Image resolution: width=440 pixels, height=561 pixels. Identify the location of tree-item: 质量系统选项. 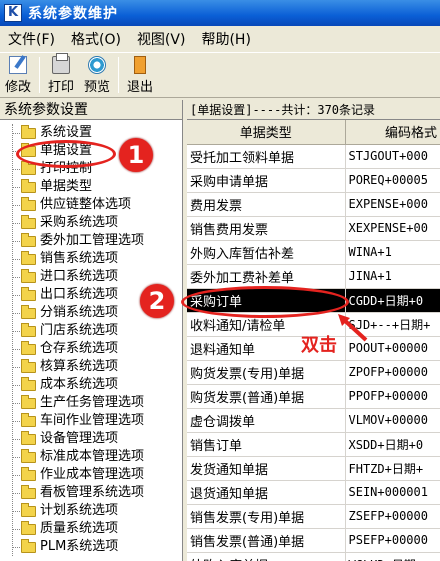
(91, 529).